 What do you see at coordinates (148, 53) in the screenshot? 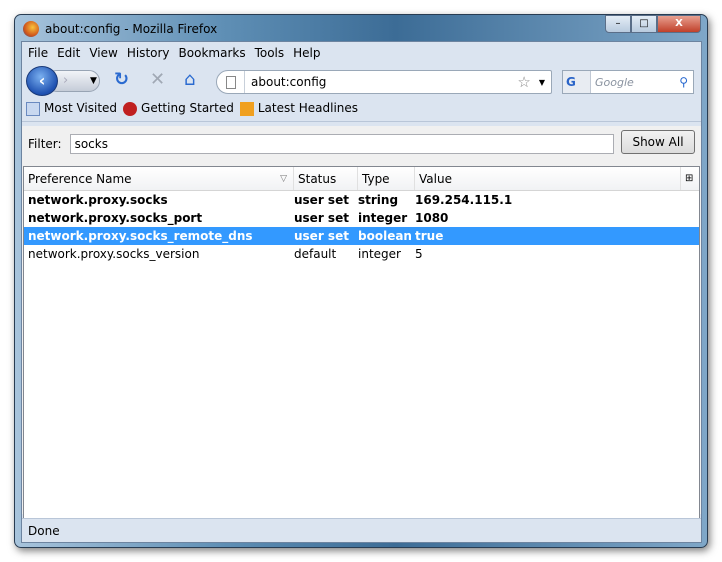
I see `menu-history: History` at bounding box center [148, 53].